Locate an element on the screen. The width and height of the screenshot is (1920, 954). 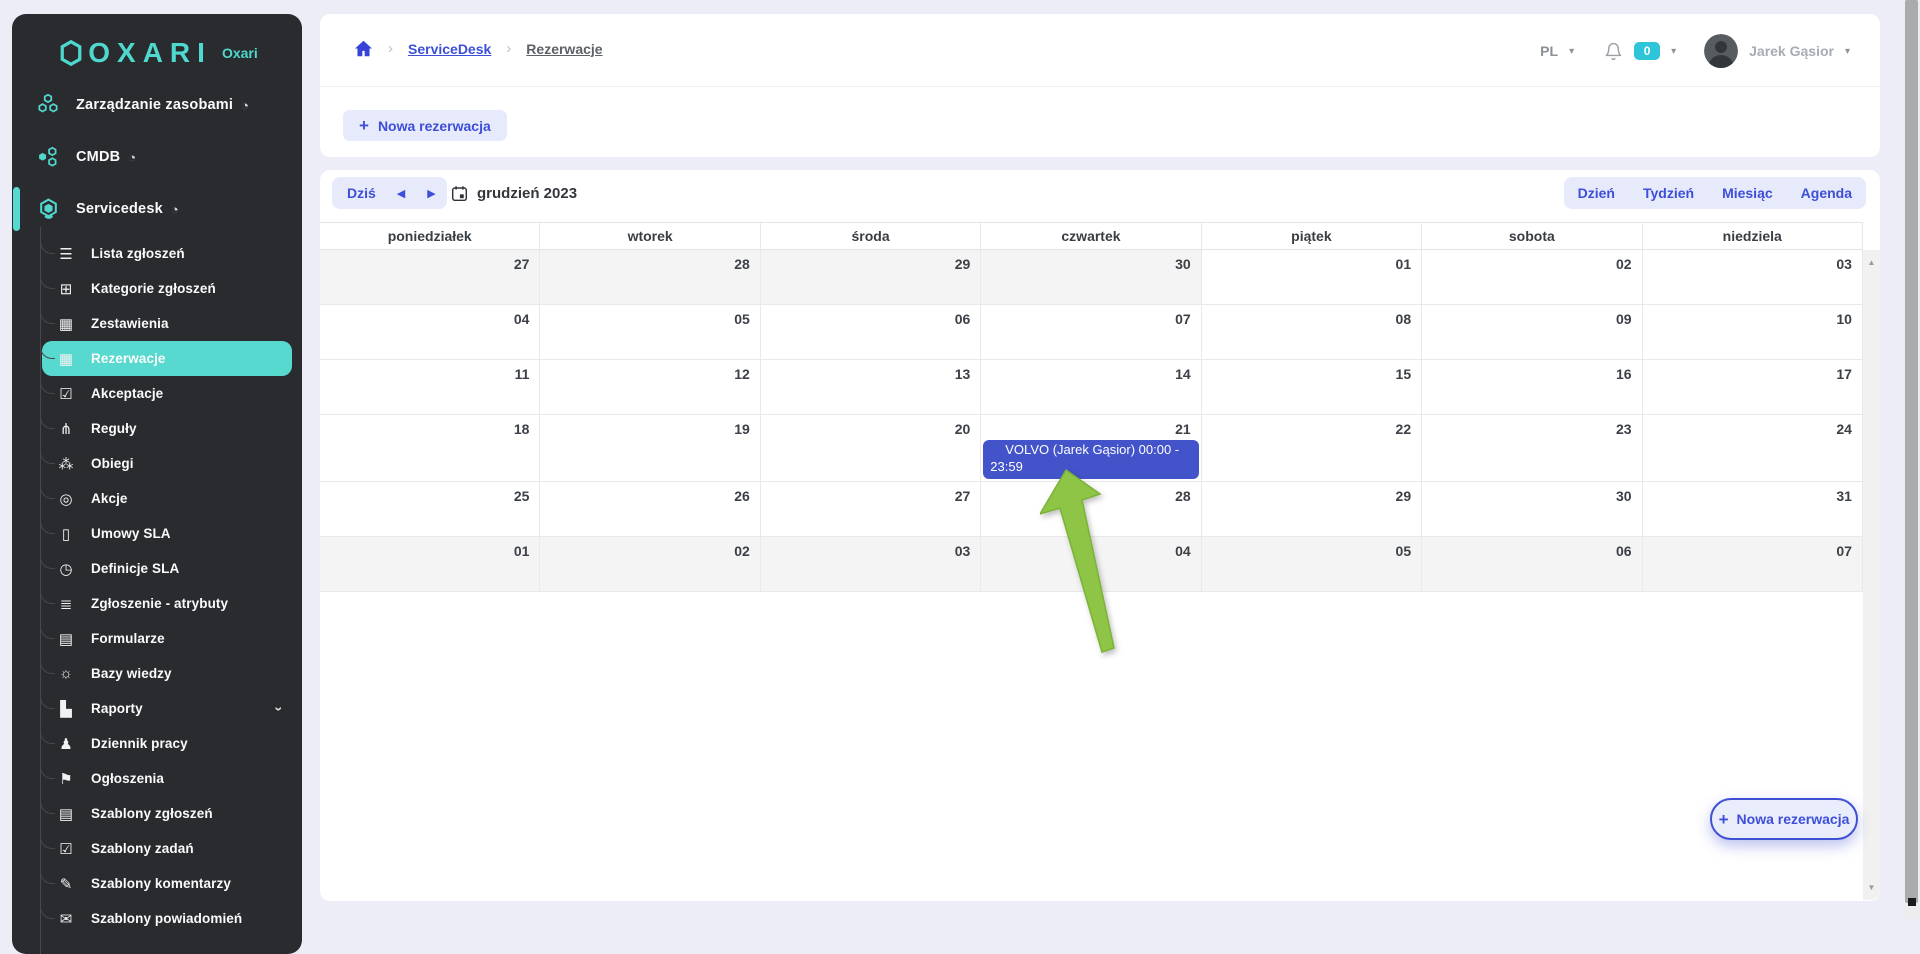
view-button-month: Miesiąc is located at coordinates (1747, 193).